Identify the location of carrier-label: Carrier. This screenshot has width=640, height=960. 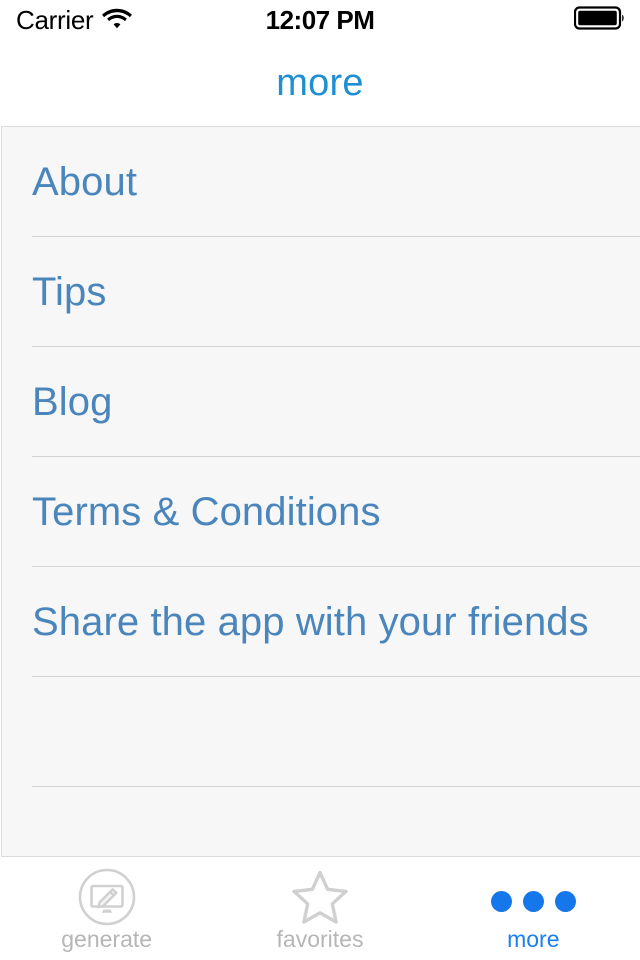
(55, 20).